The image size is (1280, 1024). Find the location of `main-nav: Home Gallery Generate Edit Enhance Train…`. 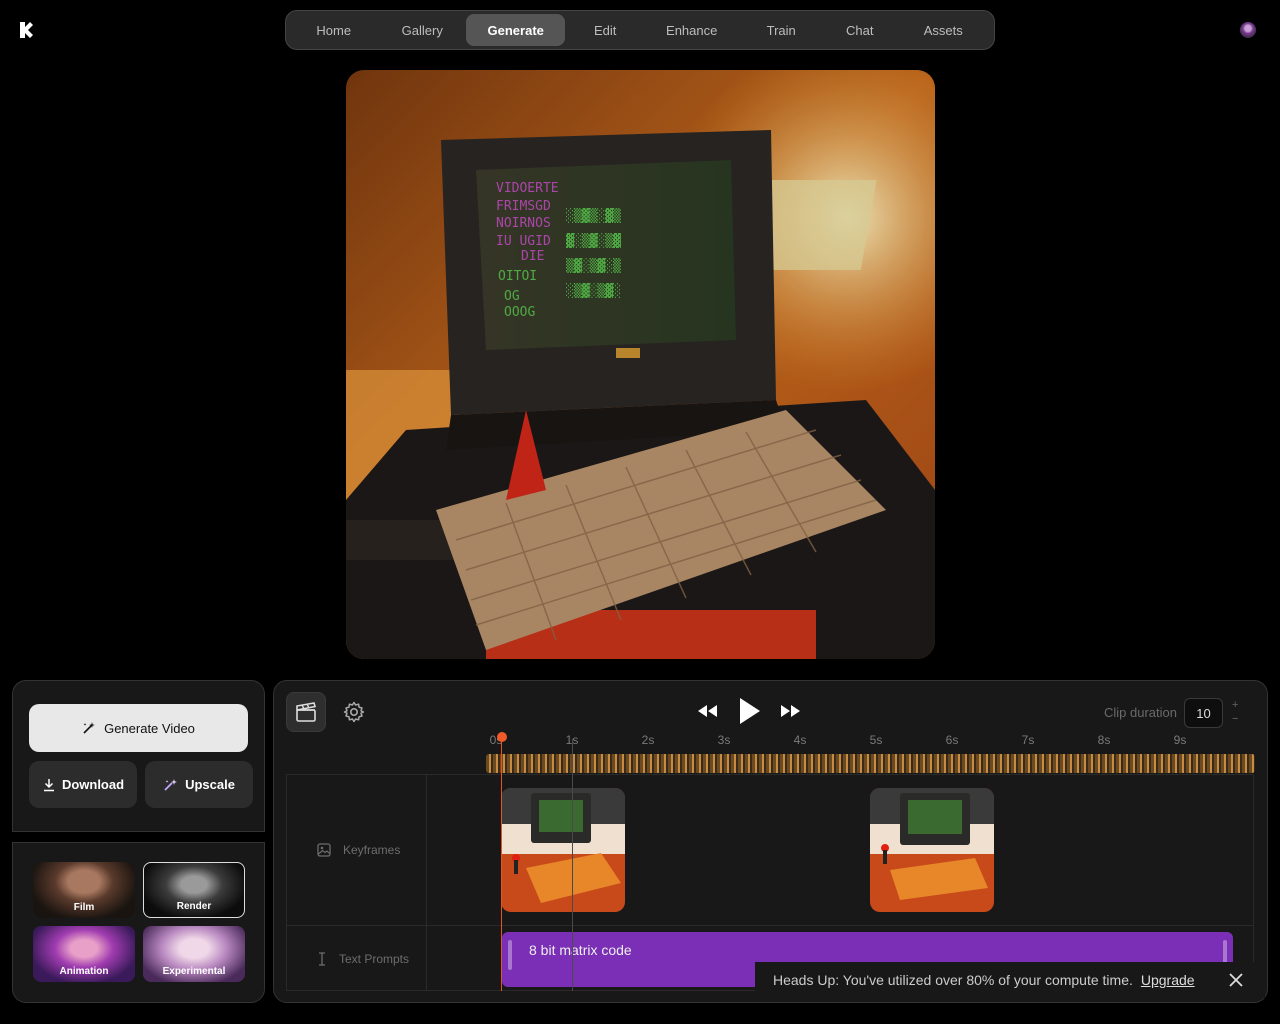

main-nav: Home Gallery Generate Edit Enhance Train… is located at coordinates (640, 30).